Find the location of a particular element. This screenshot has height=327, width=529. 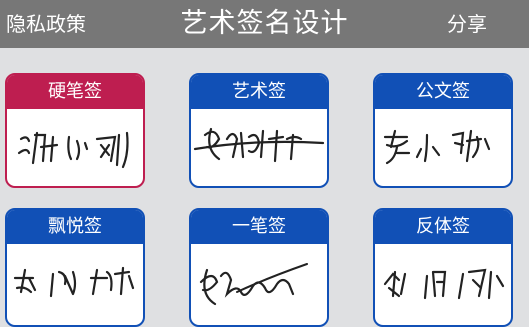

card-title: 公文签 is located at coordinates (443, 92).